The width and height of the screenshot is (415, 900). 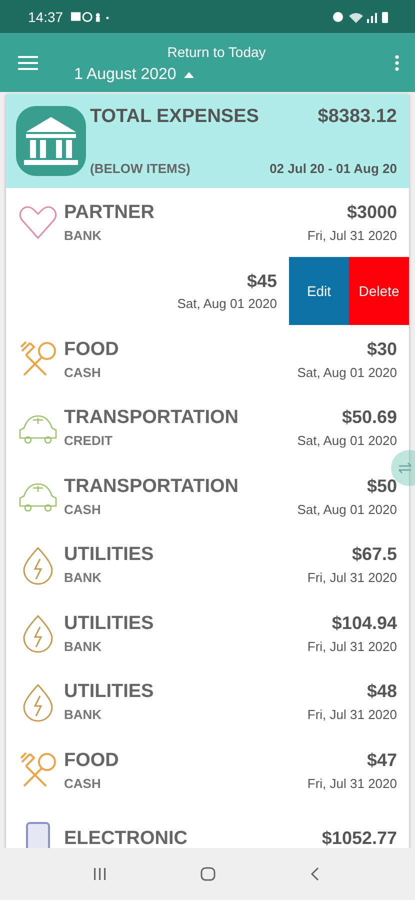 I want to click on expense-row: TRANSPORTATION $50.69 CREDIT Sat, Aug 01 2020, so click(x=207, y=428).